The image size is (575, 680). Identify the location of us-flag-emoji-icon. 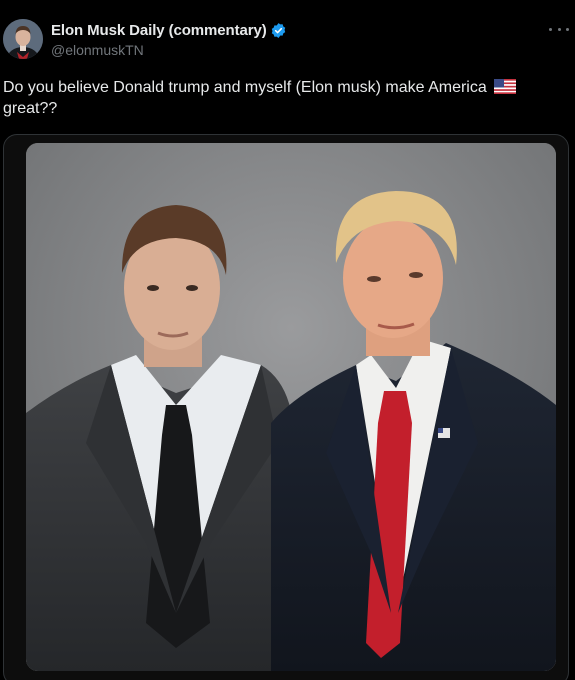
(505, 86).